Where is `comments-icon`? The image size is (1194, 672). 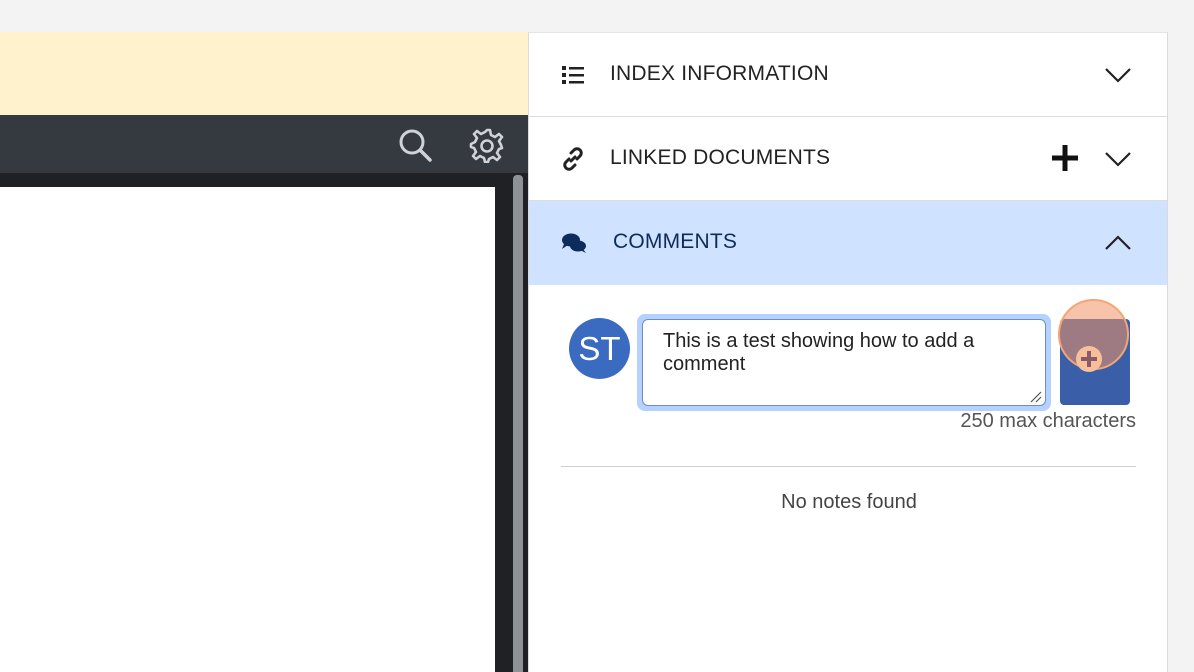 comments-icon is located at coordinates (573, 243).